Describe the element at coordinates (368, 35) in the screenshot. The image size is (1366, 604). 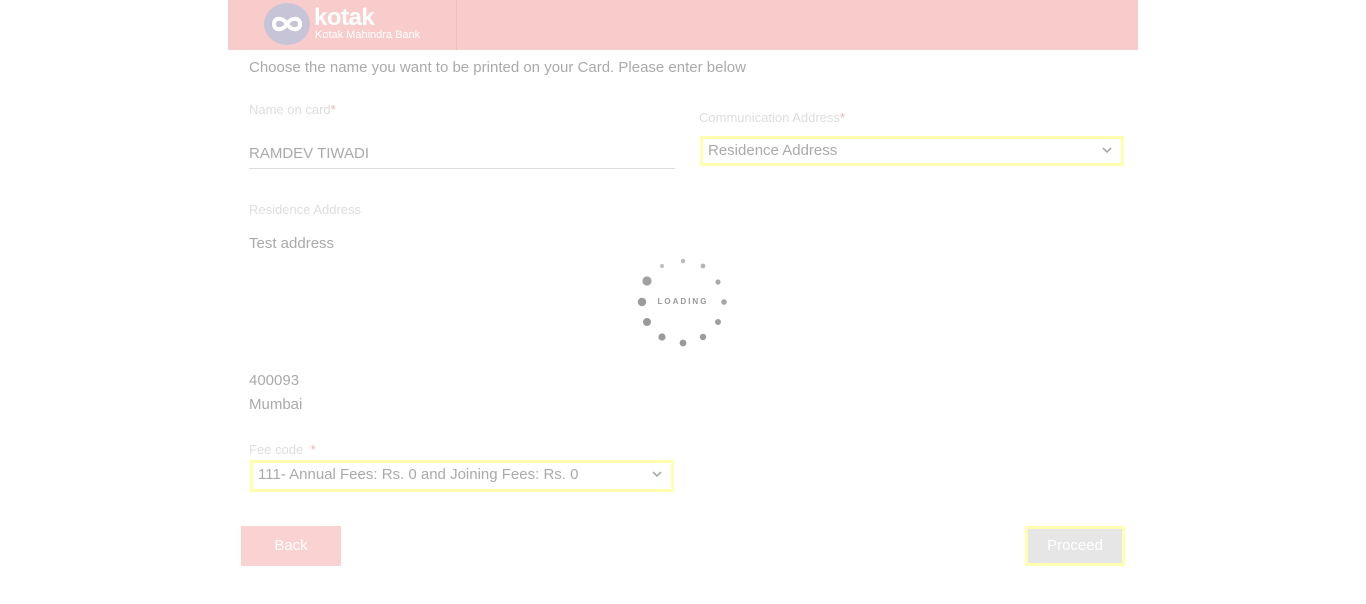
I see `brand-subtitle: Kotak Mahindra Bank` at that location.